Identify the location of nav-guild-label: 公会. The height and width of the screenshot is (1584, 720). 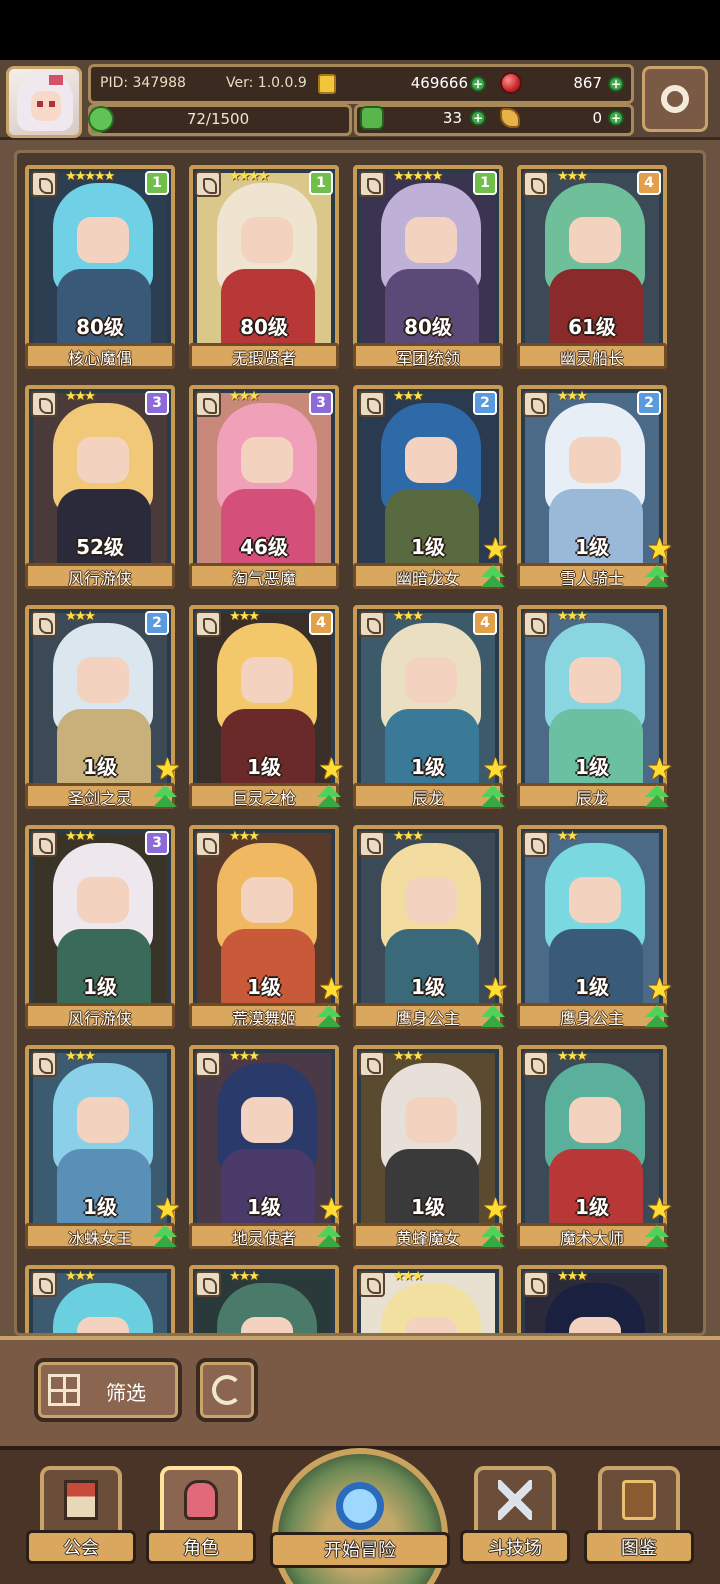
(81, 1548).